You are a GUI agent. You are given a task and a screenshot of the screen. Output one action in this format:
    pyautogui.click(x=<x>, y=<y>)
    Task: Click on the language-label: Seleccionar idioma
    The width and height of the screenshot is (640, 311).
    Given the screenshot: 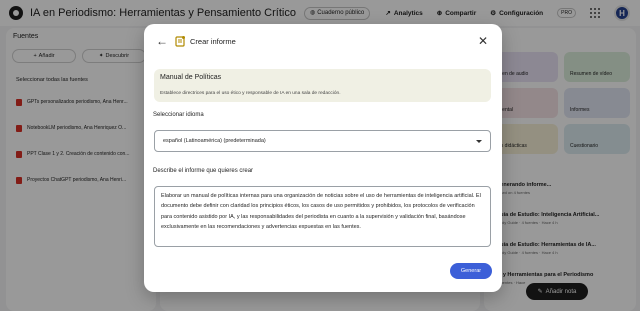 What is the action you would take?
    pyautogui.click(x=178, y=115)
    